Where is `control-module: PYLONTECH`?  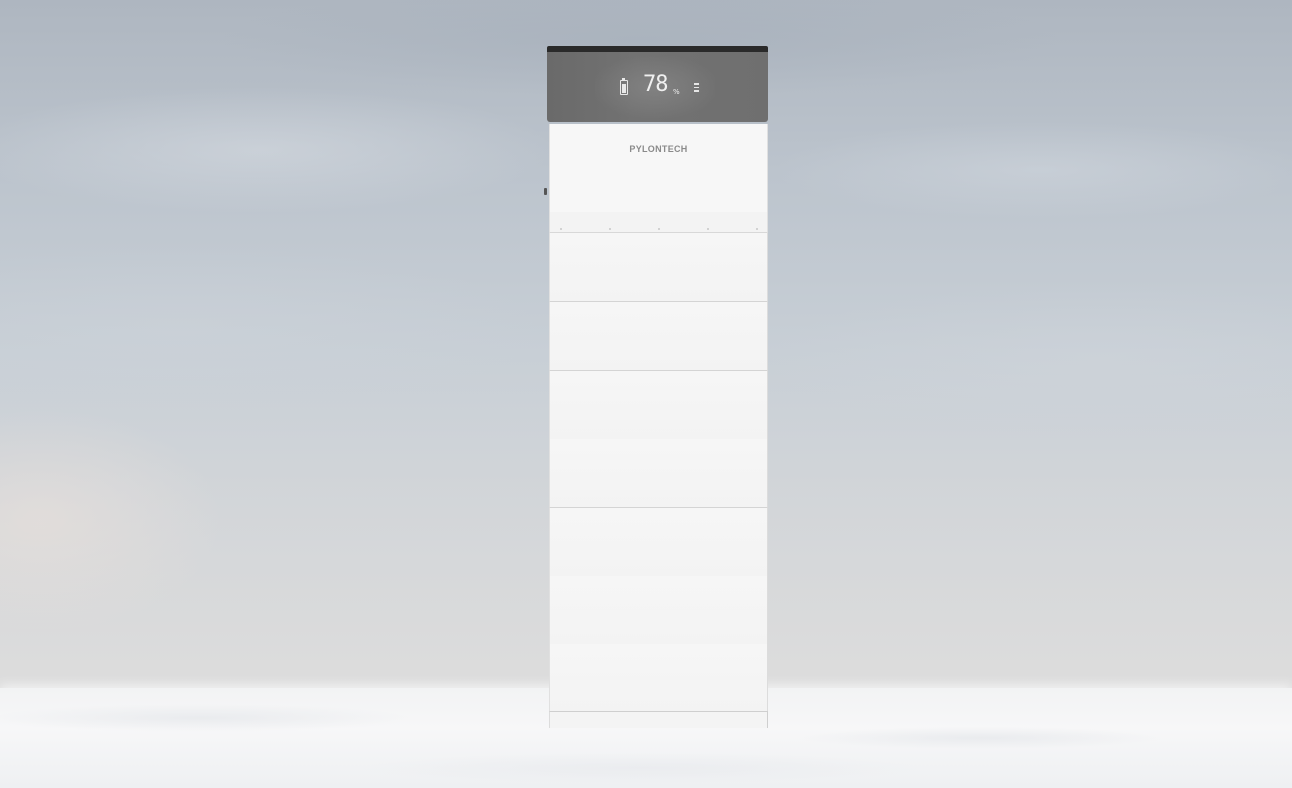
control-module: PYLONTECH is located at coordinates (658, 168).